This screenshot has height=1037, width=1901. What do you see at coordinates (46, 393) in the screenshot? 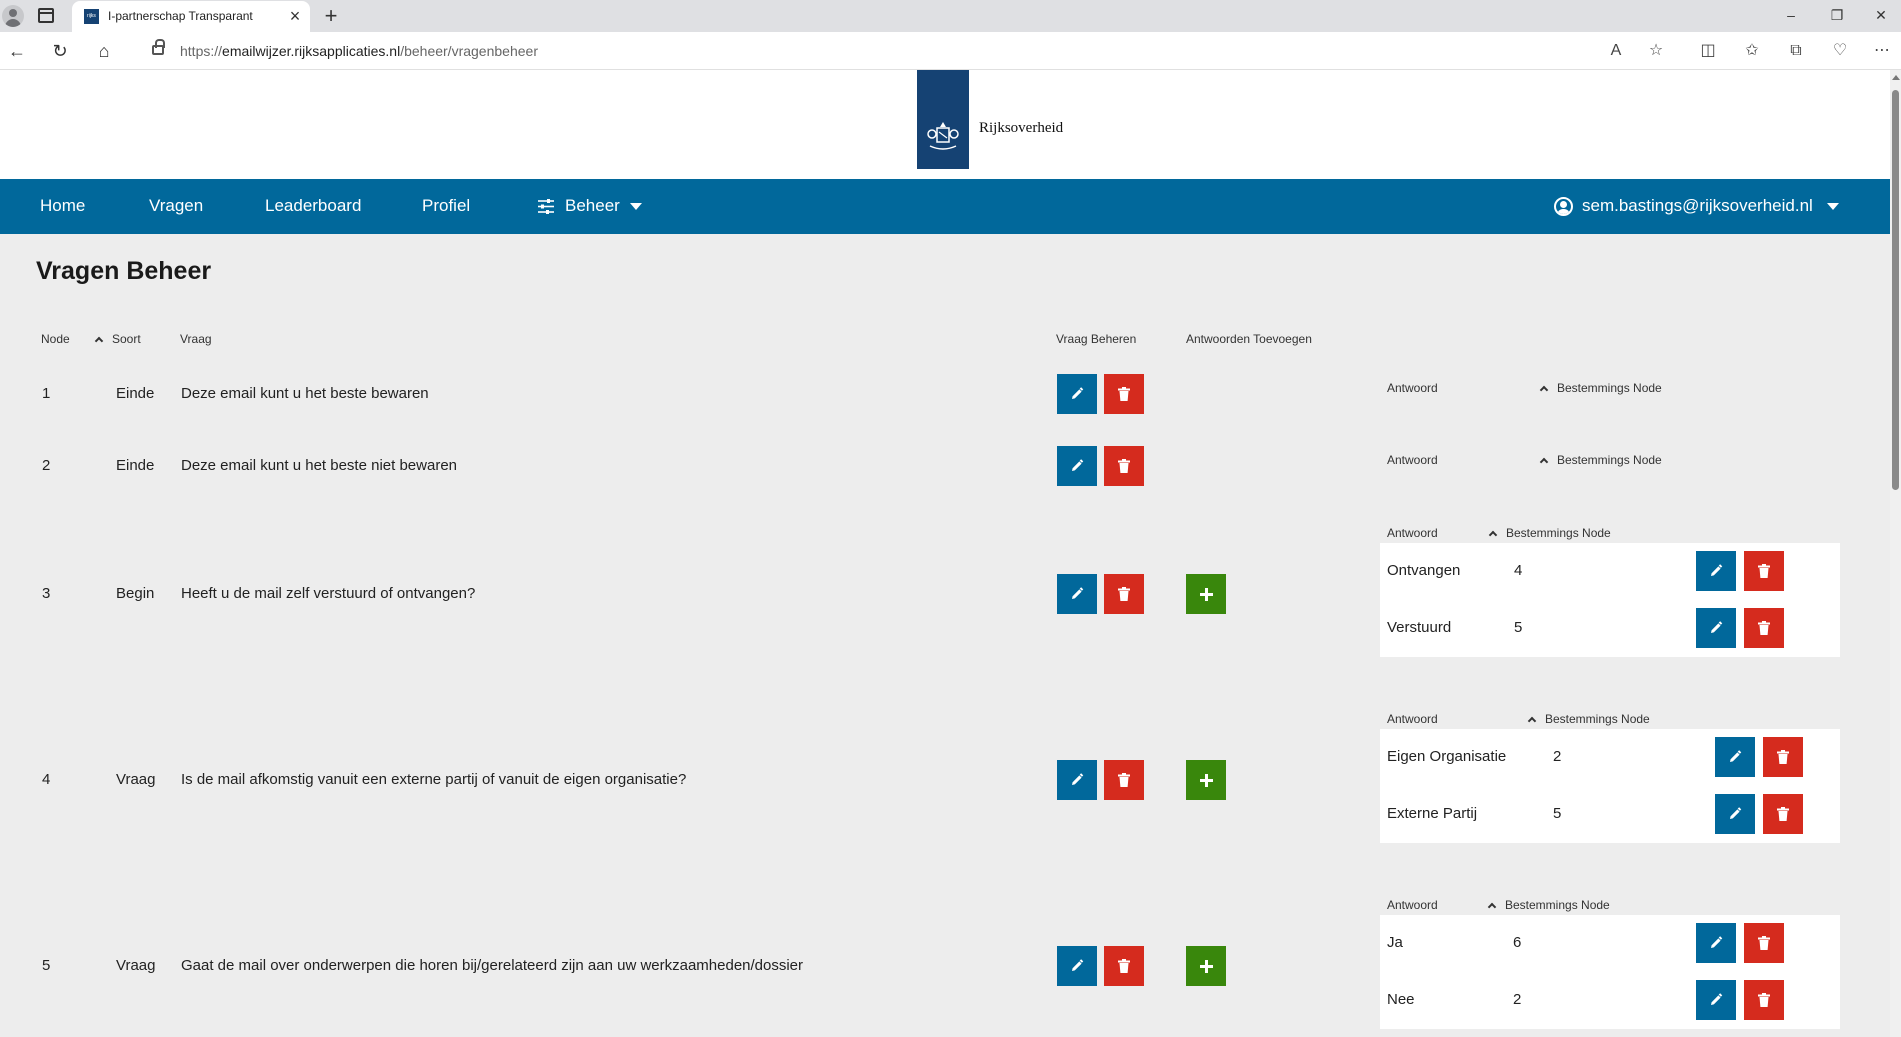
I see `row-node: 1` at bounding box center [46, 393].